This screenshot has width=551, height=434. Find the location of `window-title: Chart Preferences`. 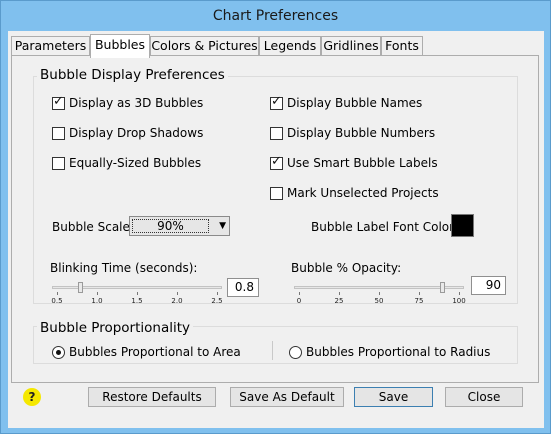

window-title: Chart Preferences is located at coordinates (275, 16).